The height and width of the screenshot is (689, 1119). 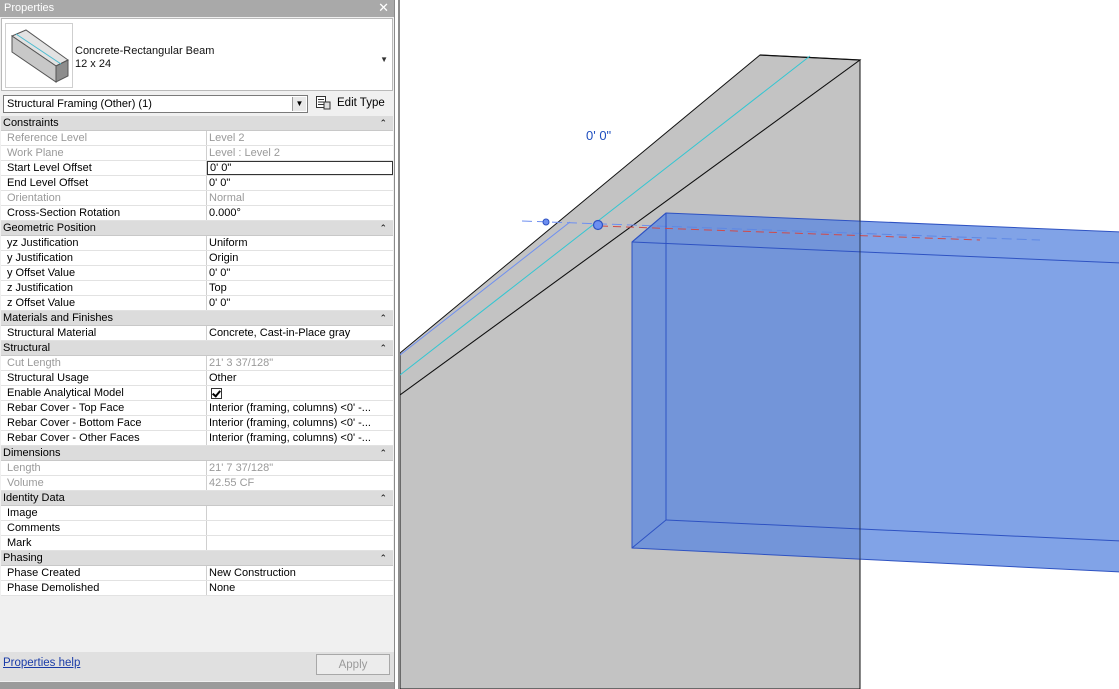 I want to click on property-row: End Level Offset 0' 0", so click(x=197, y=183).